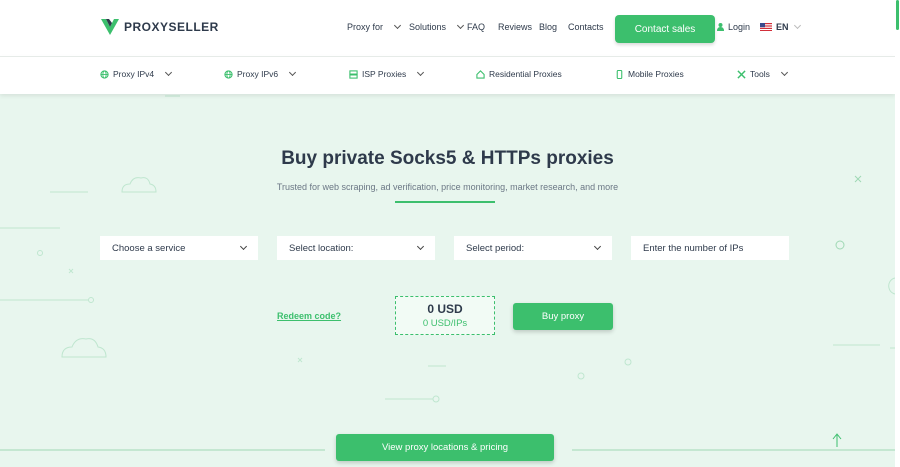 This screenshot has width=900, height=467. I want to click on server-icon, so click(353, 74).